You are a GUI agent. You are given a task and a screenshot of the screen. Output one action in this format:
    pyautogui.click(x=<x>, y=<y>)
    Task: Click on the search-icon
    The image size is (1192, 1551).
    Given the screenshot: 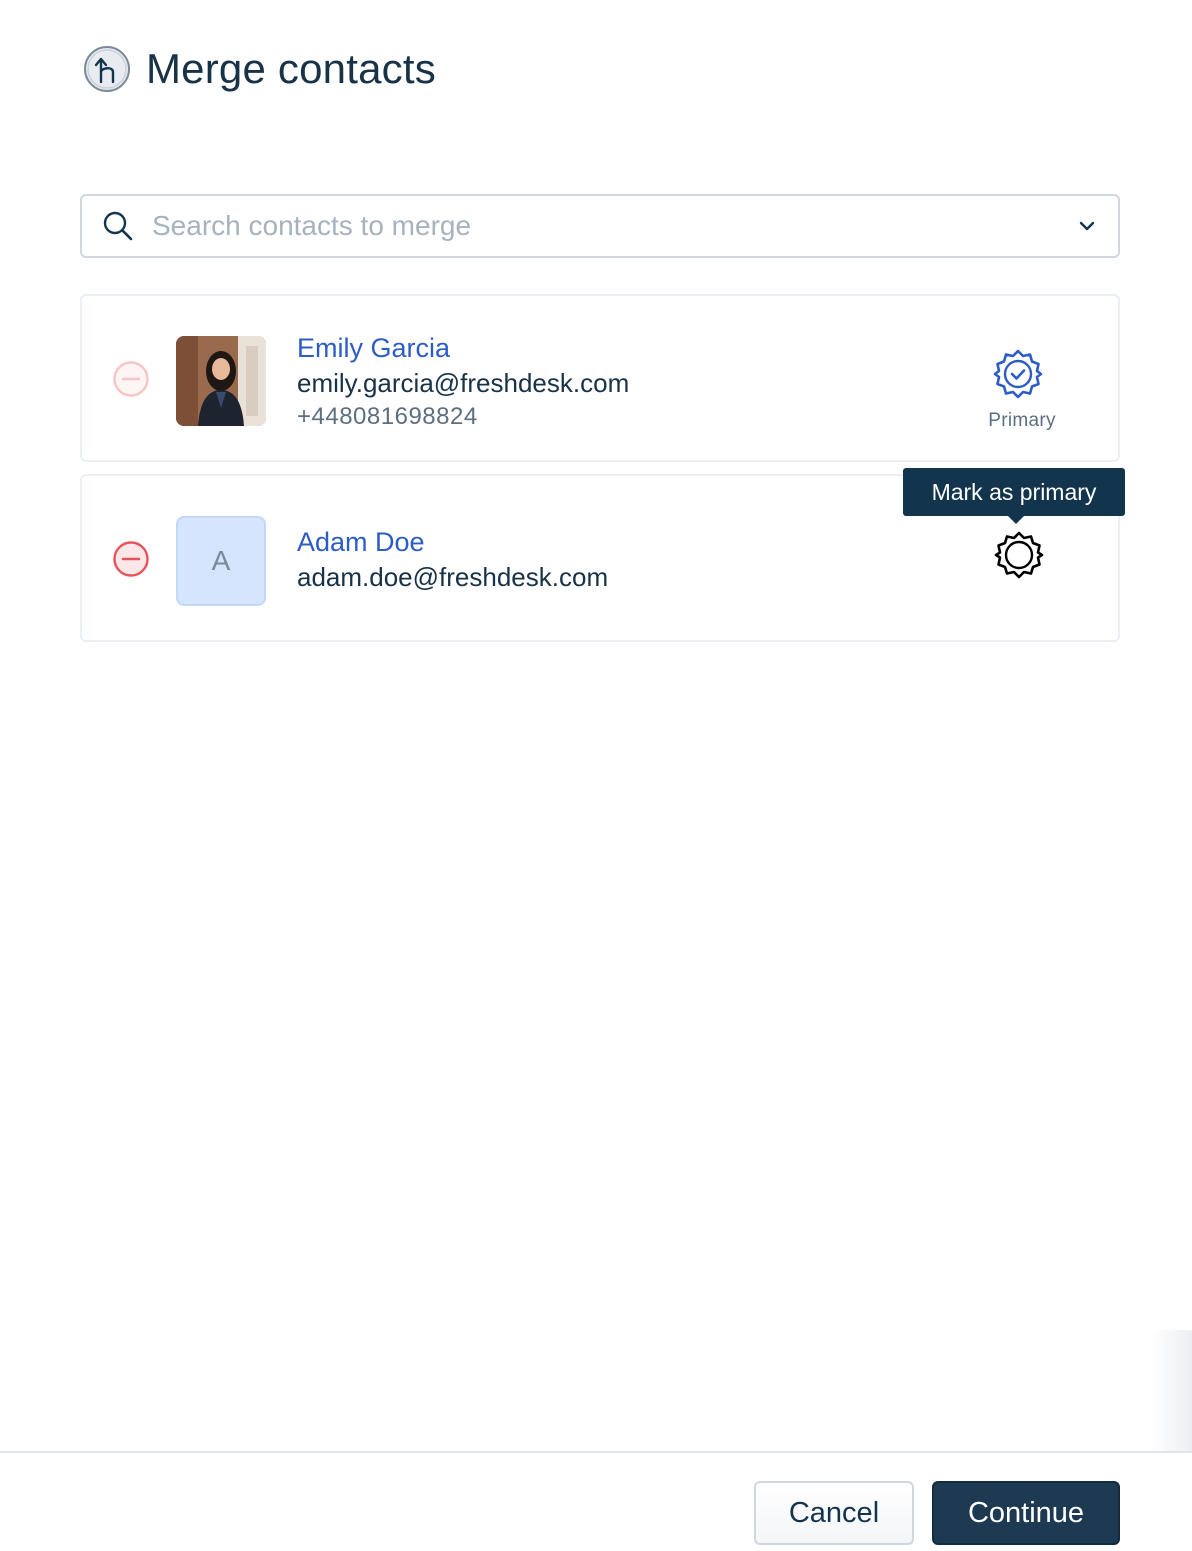 What is the action you would take?
    pyautogui.click(x=118, y=226)
    